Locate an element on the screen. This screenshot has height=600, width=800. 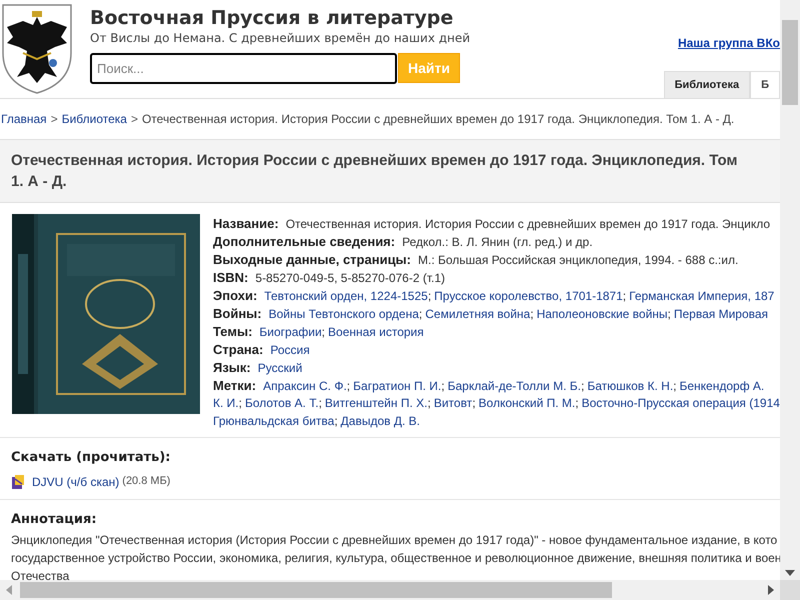
field-label: Эпохи: is located at coordinates (235, 296).